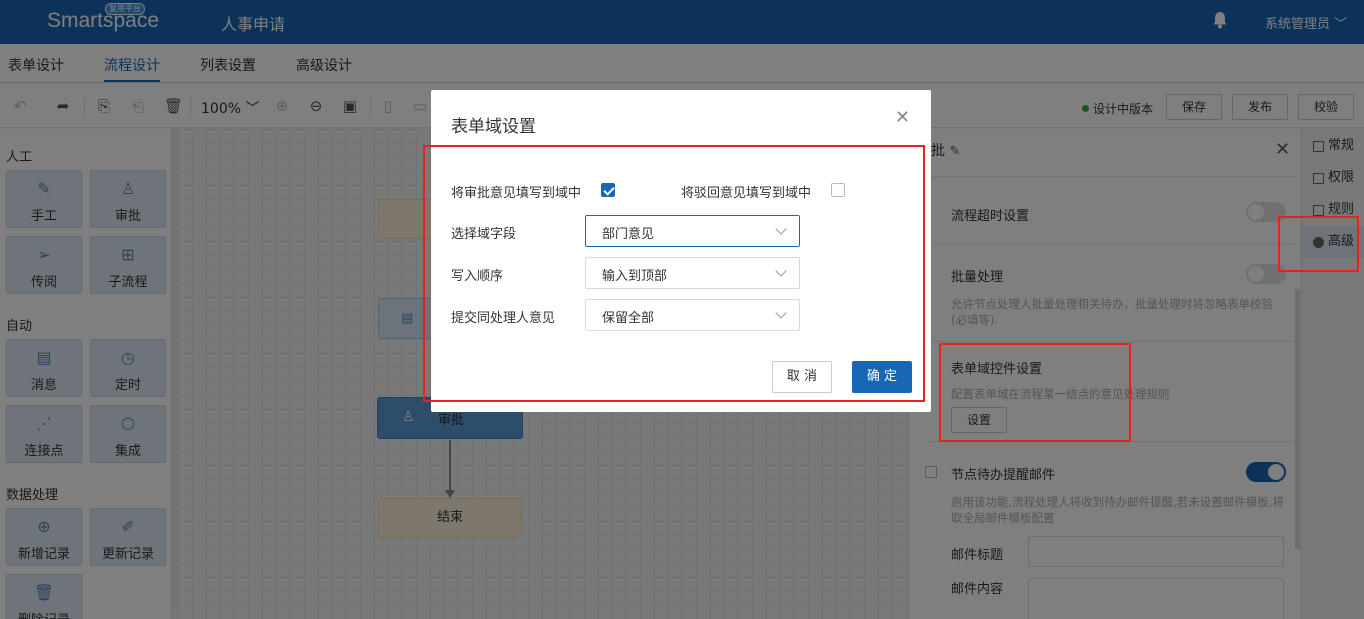  I want to click on highlight-box-advanced-tab, so click(1318, 244).